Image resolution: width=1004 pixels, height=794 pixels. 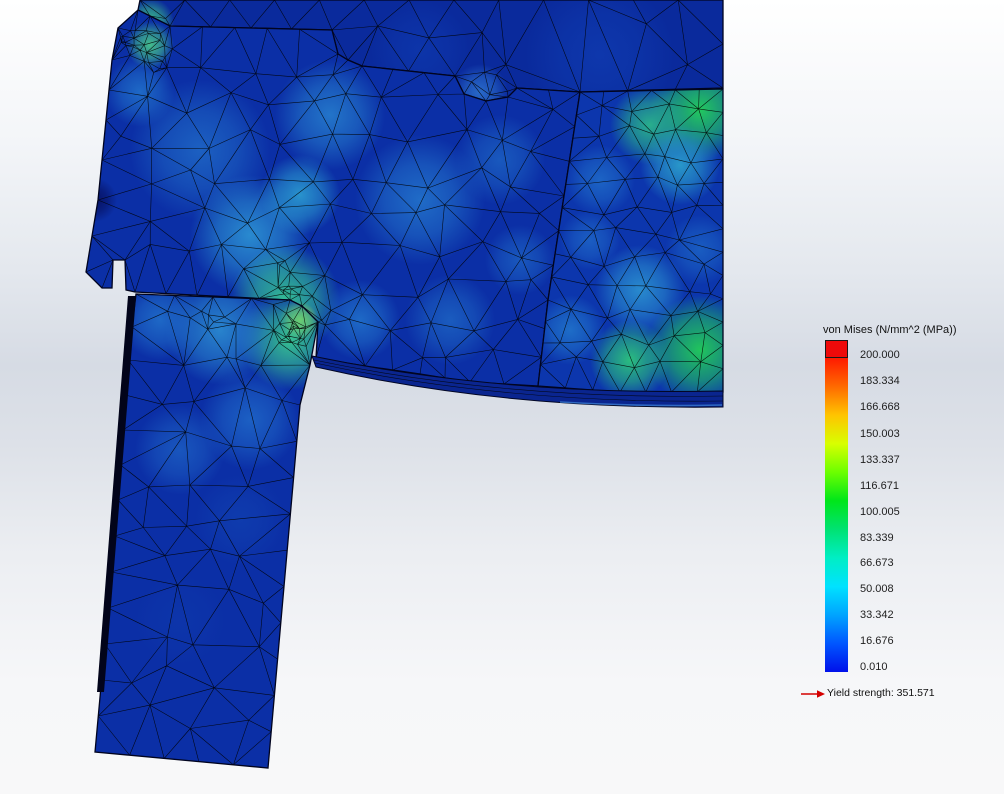 What do you see at coordinates (890, 330) in the screenshot?
I see `legend-title: von Mises (N/mm^2 (MPa))` at bounding box center [890, 330].